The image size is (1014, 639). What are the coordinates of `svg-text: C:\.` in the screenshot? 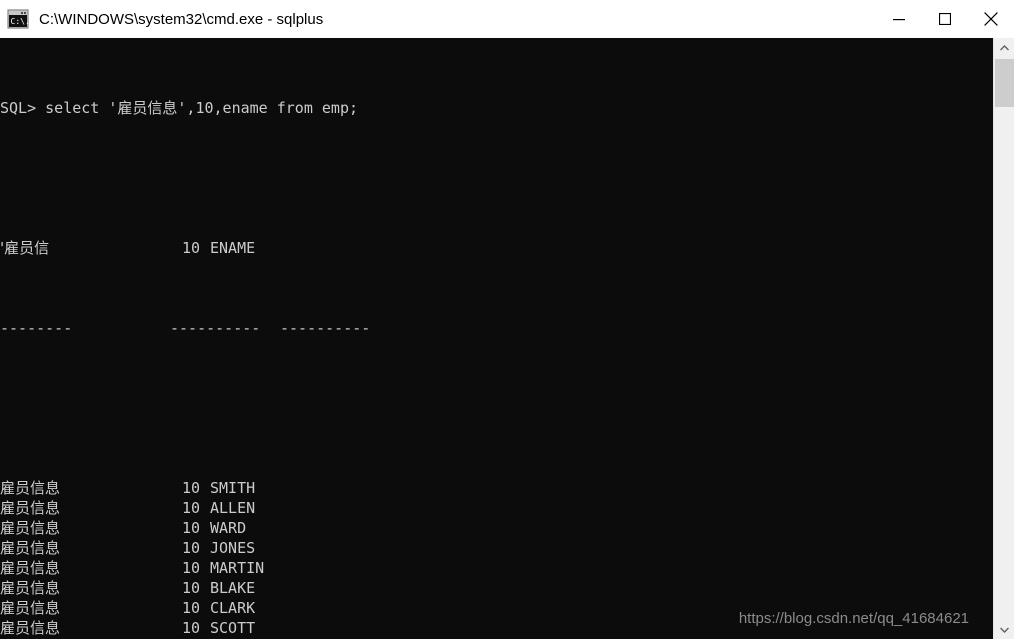 It's located at (20, 21).